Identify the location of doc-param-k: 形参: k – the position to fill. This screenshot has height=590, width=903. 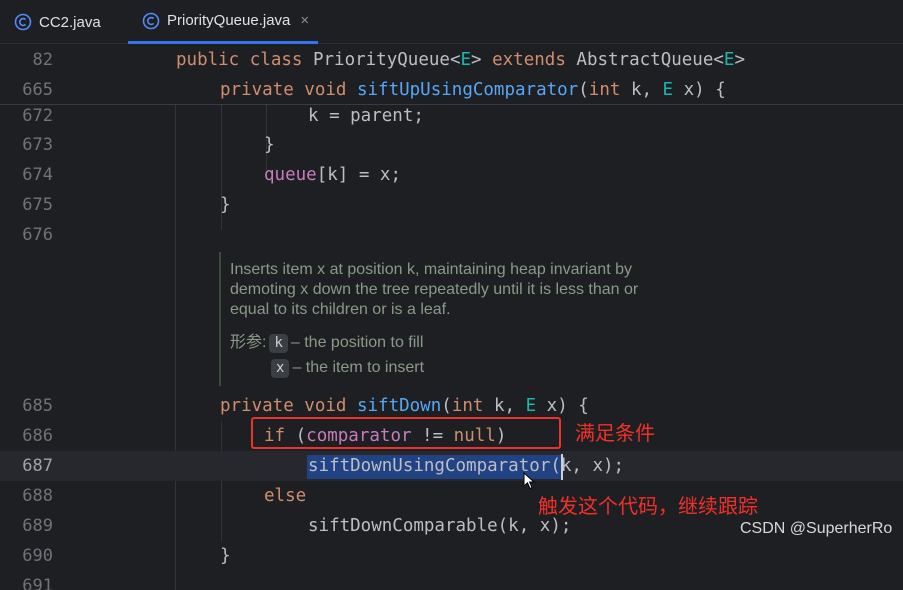
(326, 343).